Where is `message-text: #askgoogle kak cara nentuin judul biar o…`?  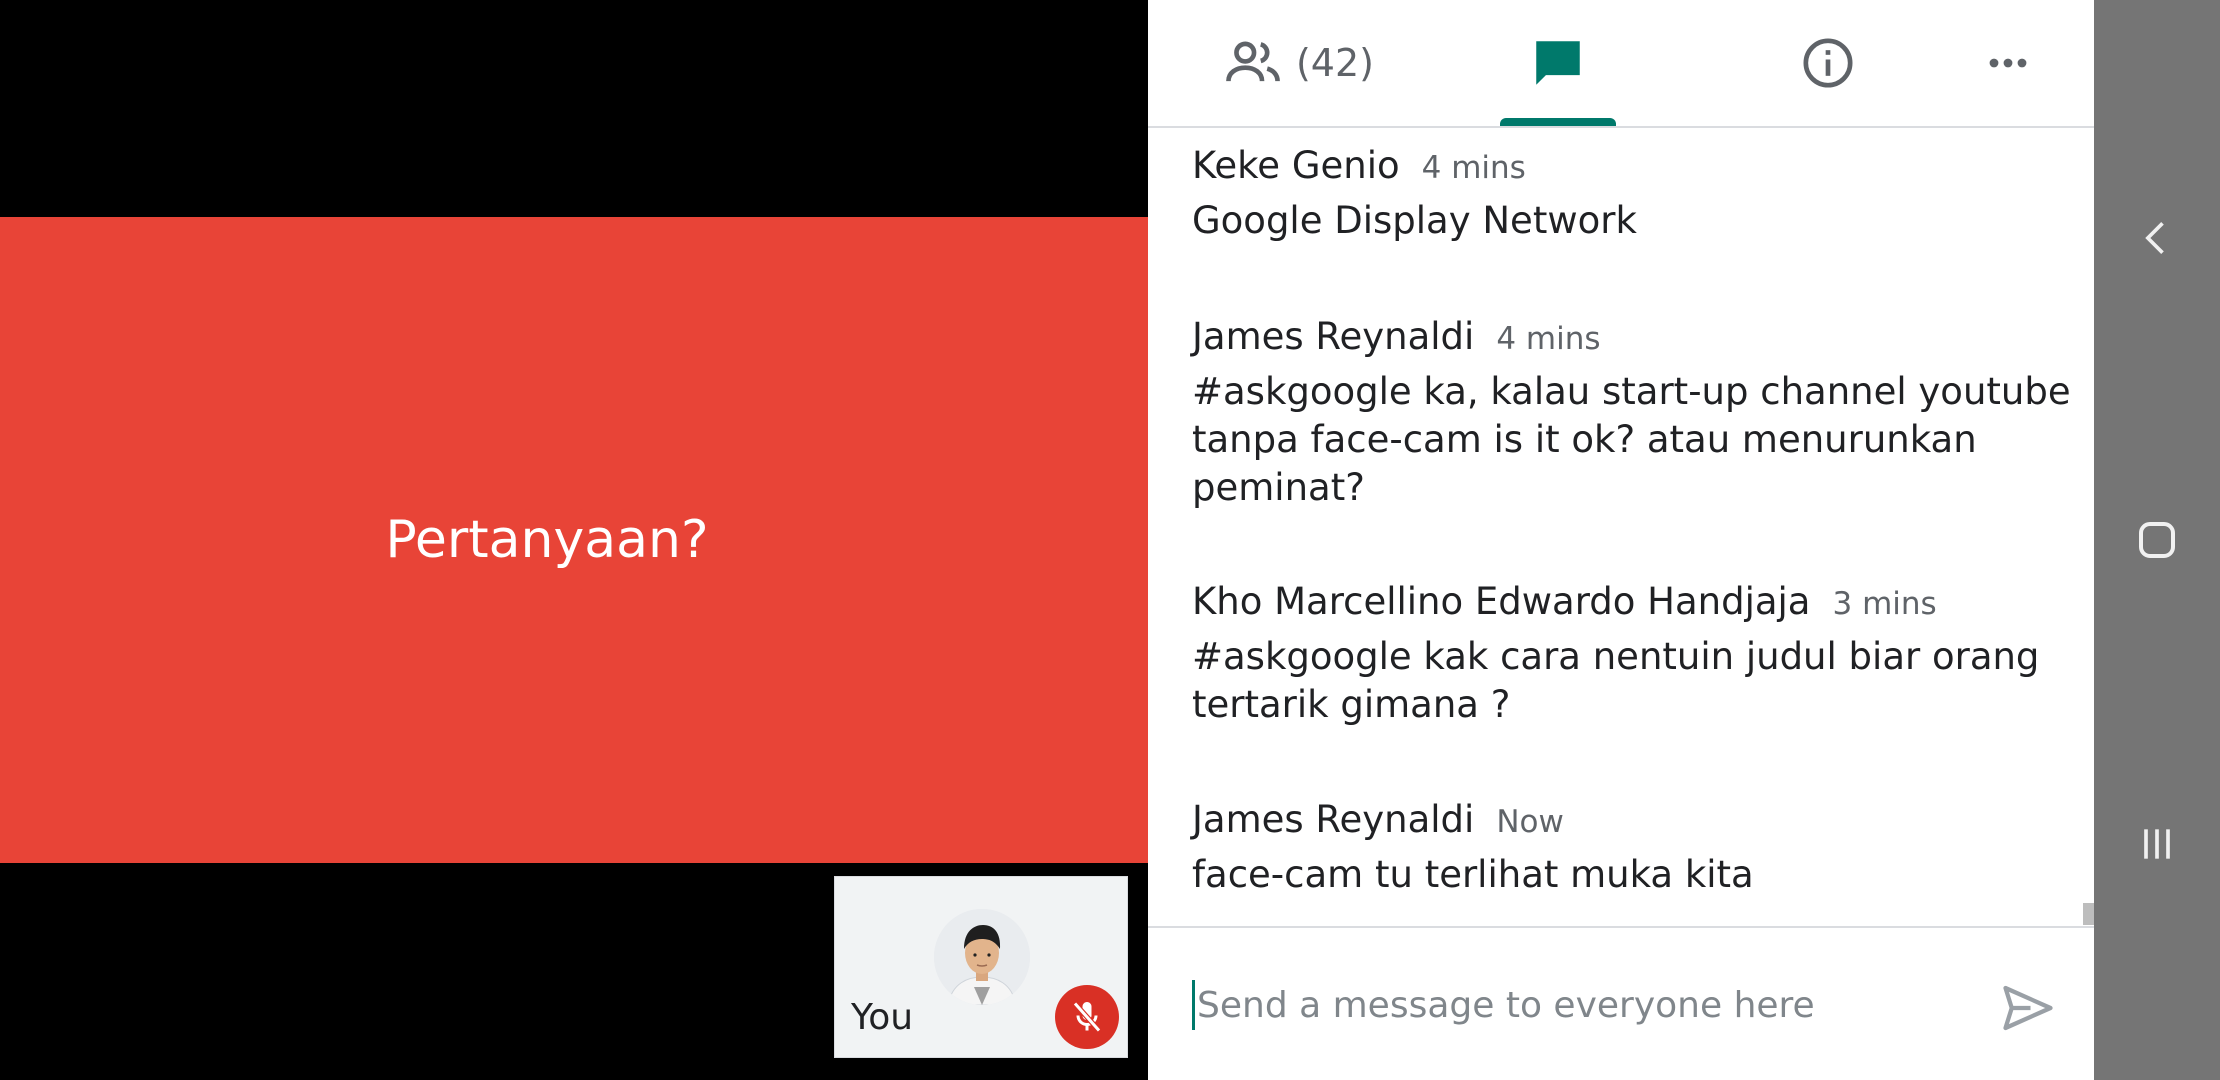 message-text: #askgoogle kak cara nentuin judul biar o… is located at coordinates (1616, 680).